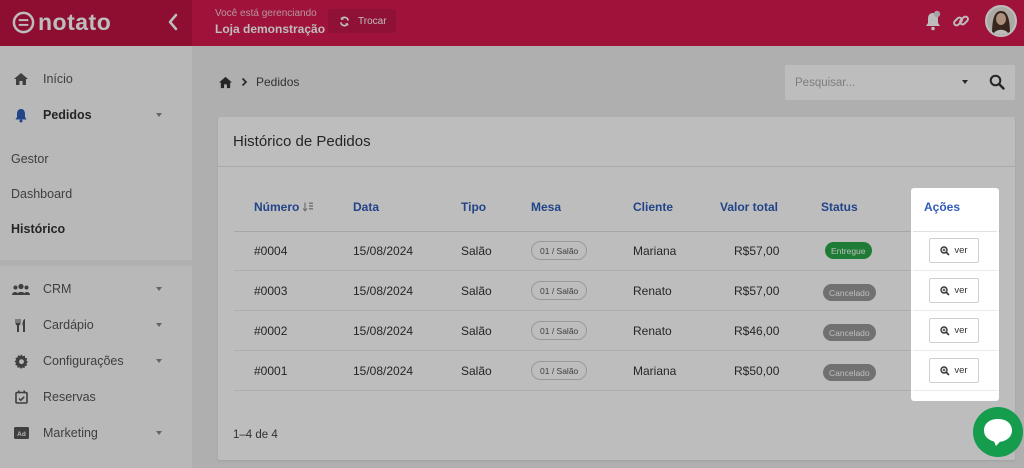 The width and height of the screenshot is (1024, 468). Describe the element at coordinates (58, 79) in the screenshot. I see `sidebar-item-label: Início` at that location.